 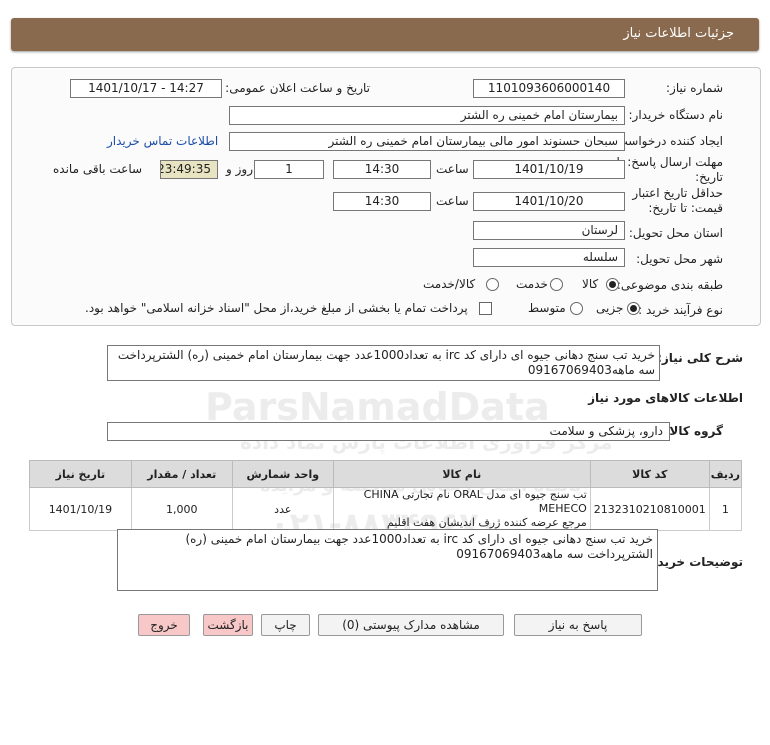 What do you see at coordinates (590, 284) in the screenshot?
I see `category-option-goods: کالا` at bounding box center [590, 284].